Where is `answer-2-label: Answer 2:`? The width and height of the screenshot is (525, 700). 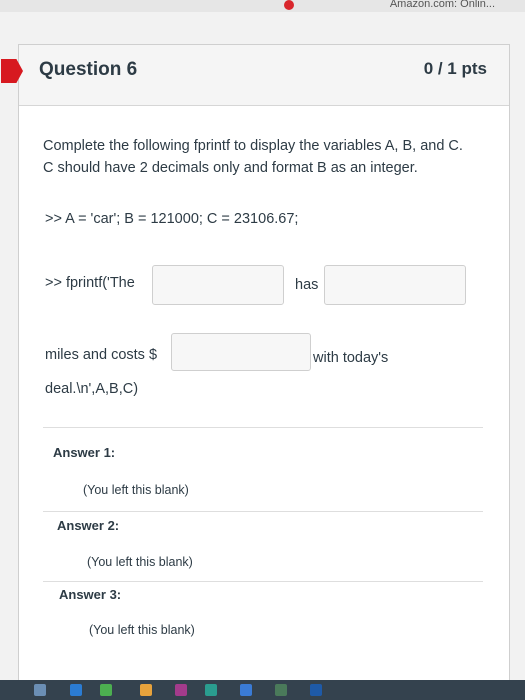
answer-2-label: Answer 2: is located at coordinates (88, 525).